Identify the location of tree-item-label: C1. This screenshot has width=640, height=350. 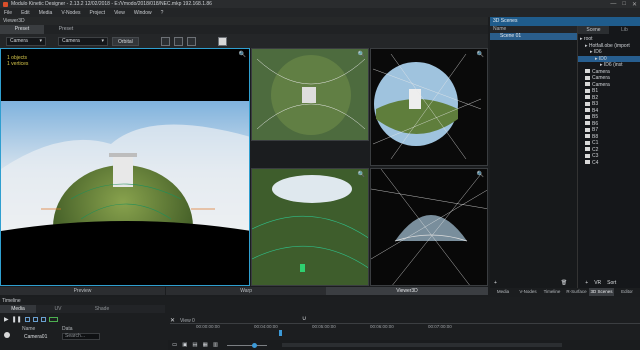
(595, 143).